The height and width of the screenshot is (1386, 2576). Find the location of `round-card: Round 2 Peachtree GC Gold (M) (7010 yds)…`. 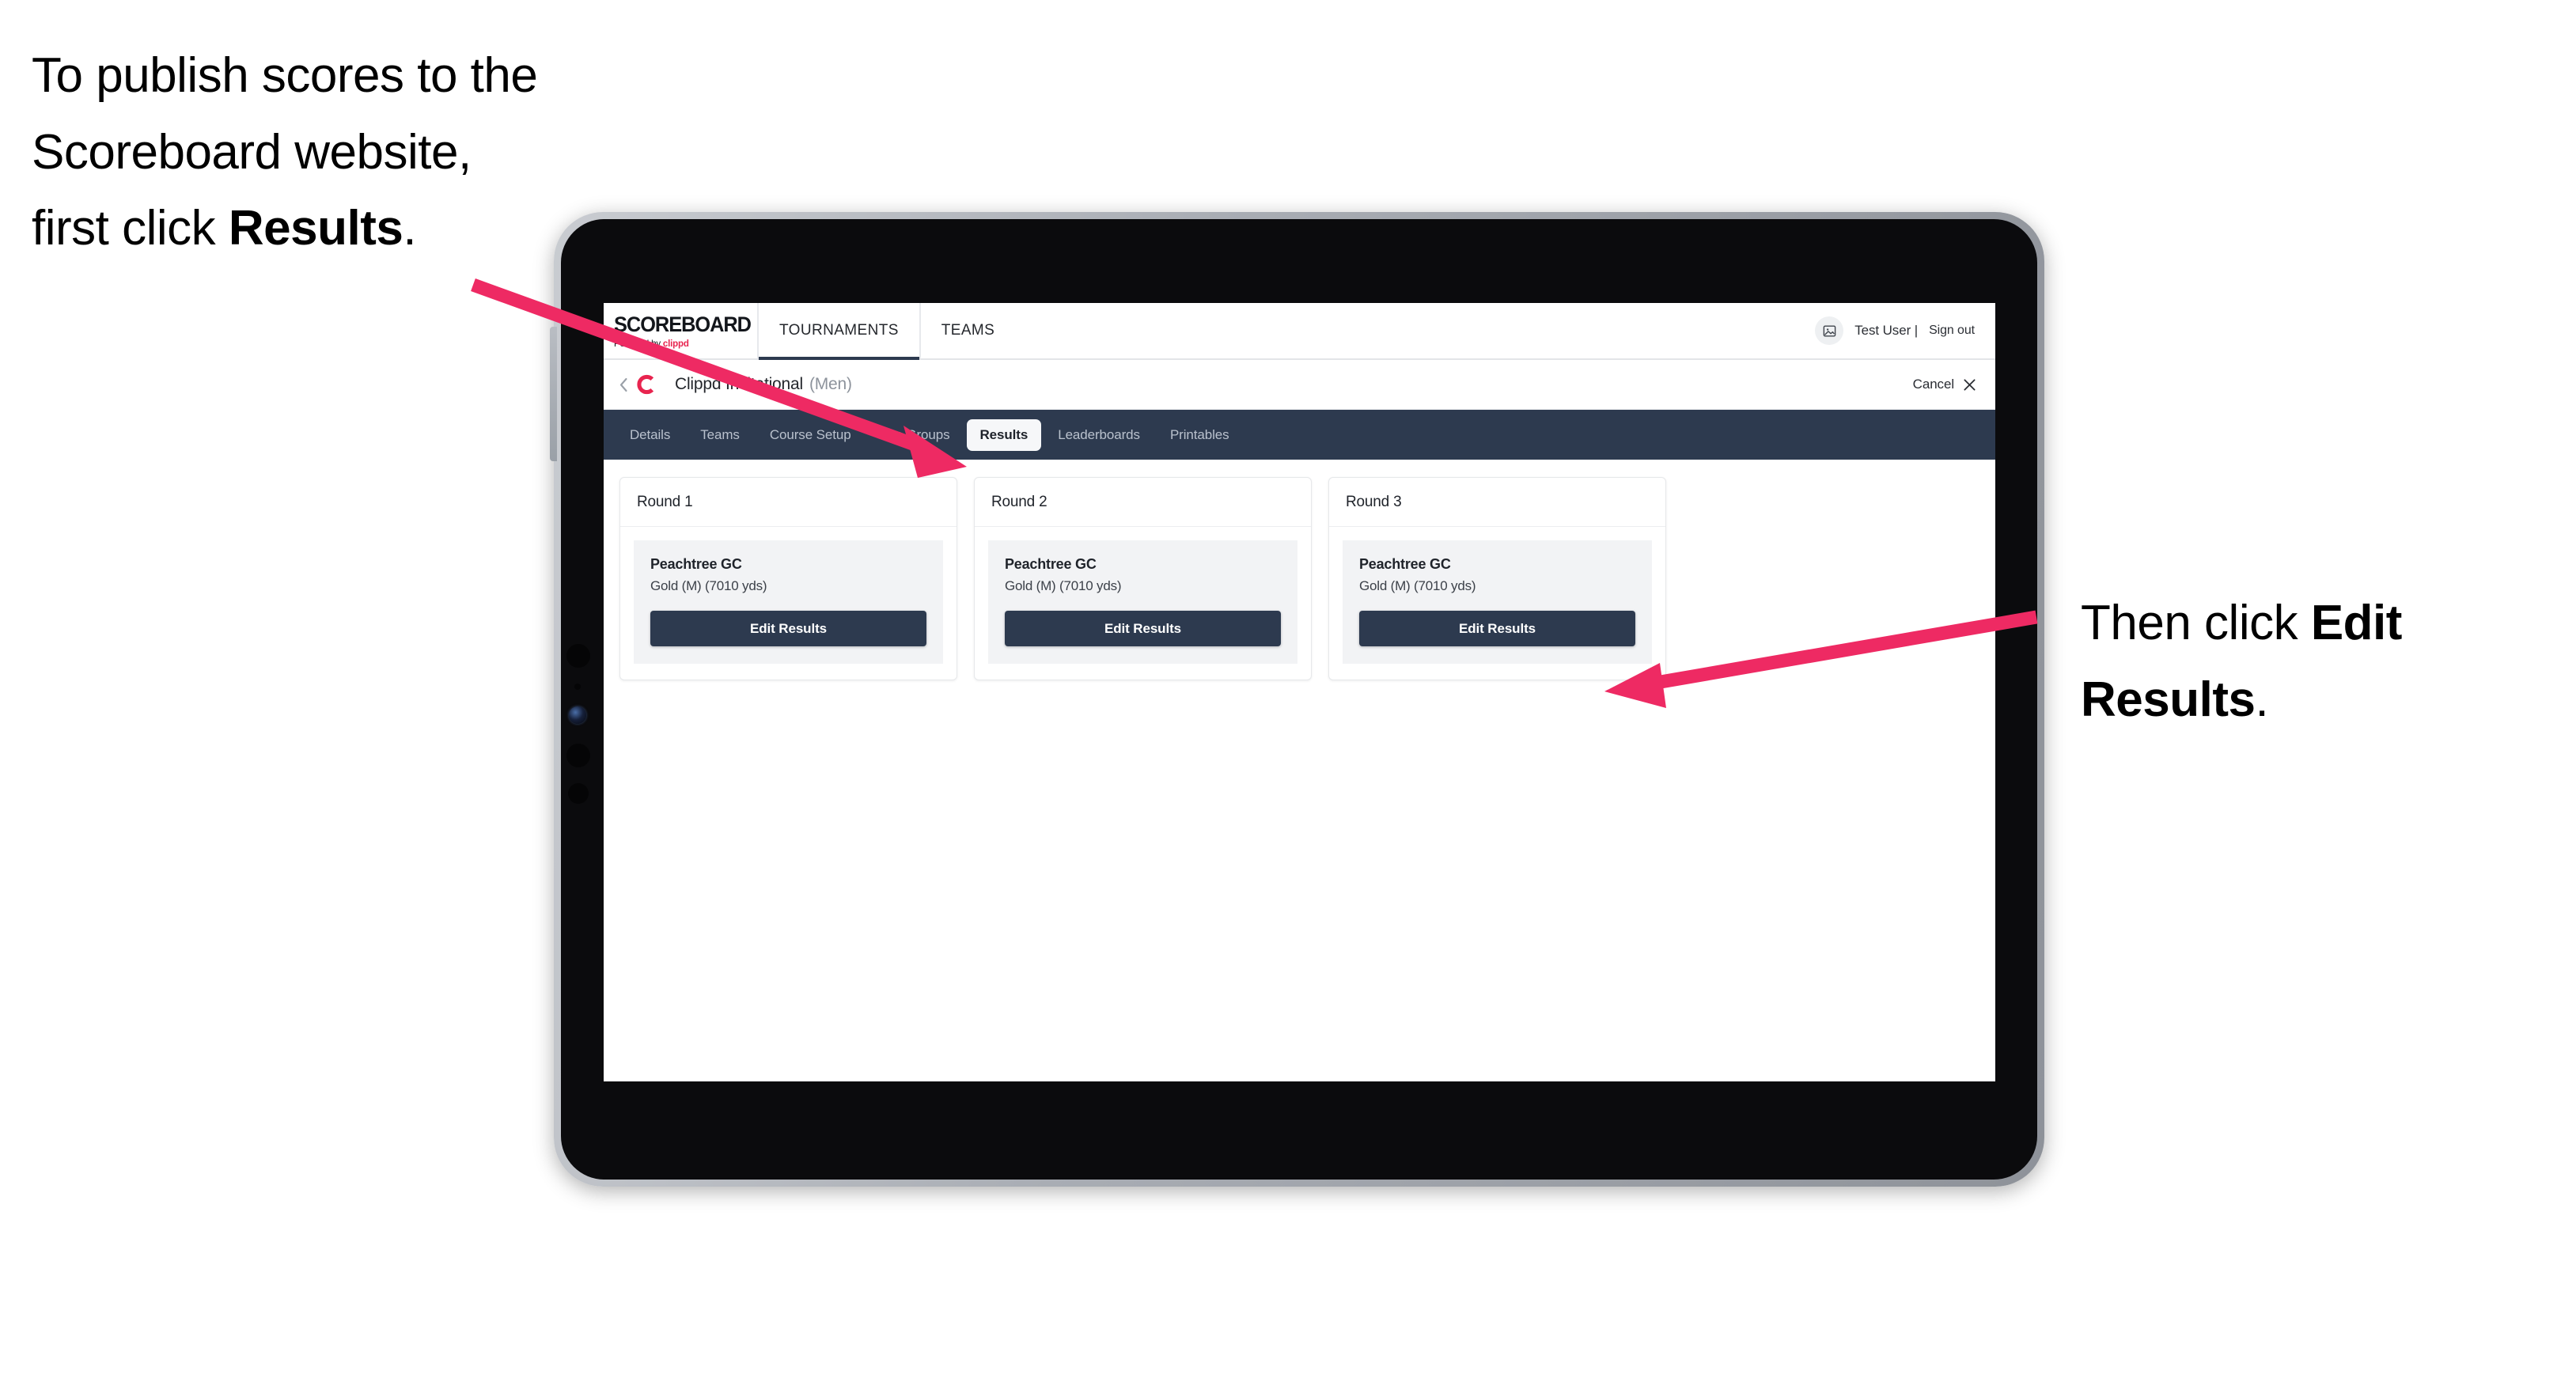

round-card: Round 2 Peachtree GC Gold (M) (7010 yds)… is located at coordinates (1143, 579).